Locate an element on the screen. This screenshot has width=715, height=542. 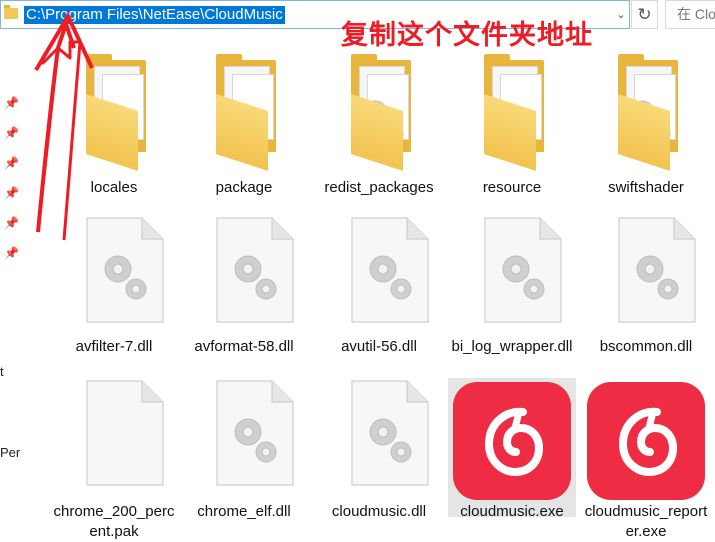
file-name: chrome_200_percent.pak is located at coordinates (114, 521).